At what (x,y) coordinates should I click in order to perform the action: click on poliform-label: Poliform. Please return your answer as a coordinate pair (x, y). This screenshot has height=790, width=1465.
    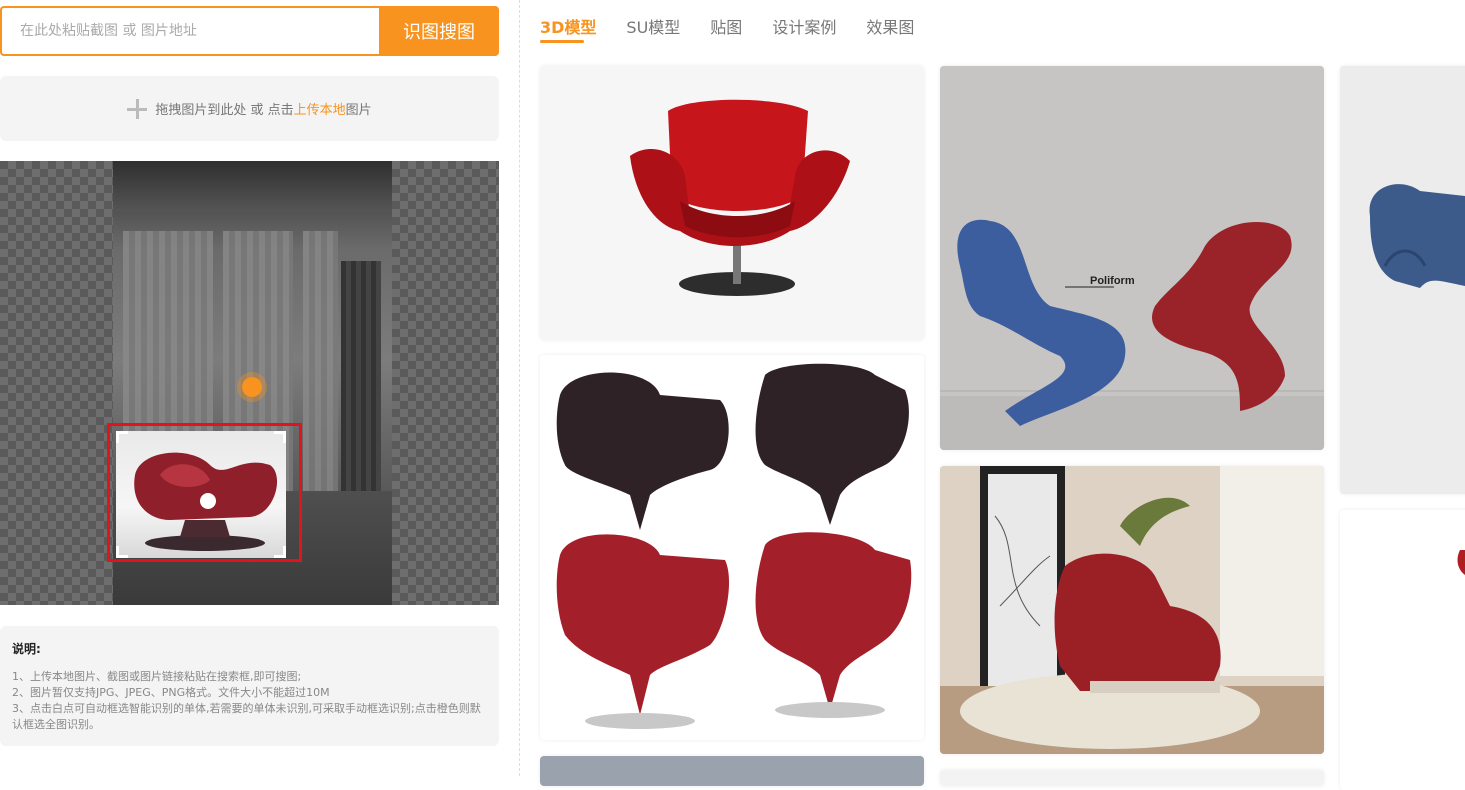
    Looking at the image, I should click on (1112, 281).